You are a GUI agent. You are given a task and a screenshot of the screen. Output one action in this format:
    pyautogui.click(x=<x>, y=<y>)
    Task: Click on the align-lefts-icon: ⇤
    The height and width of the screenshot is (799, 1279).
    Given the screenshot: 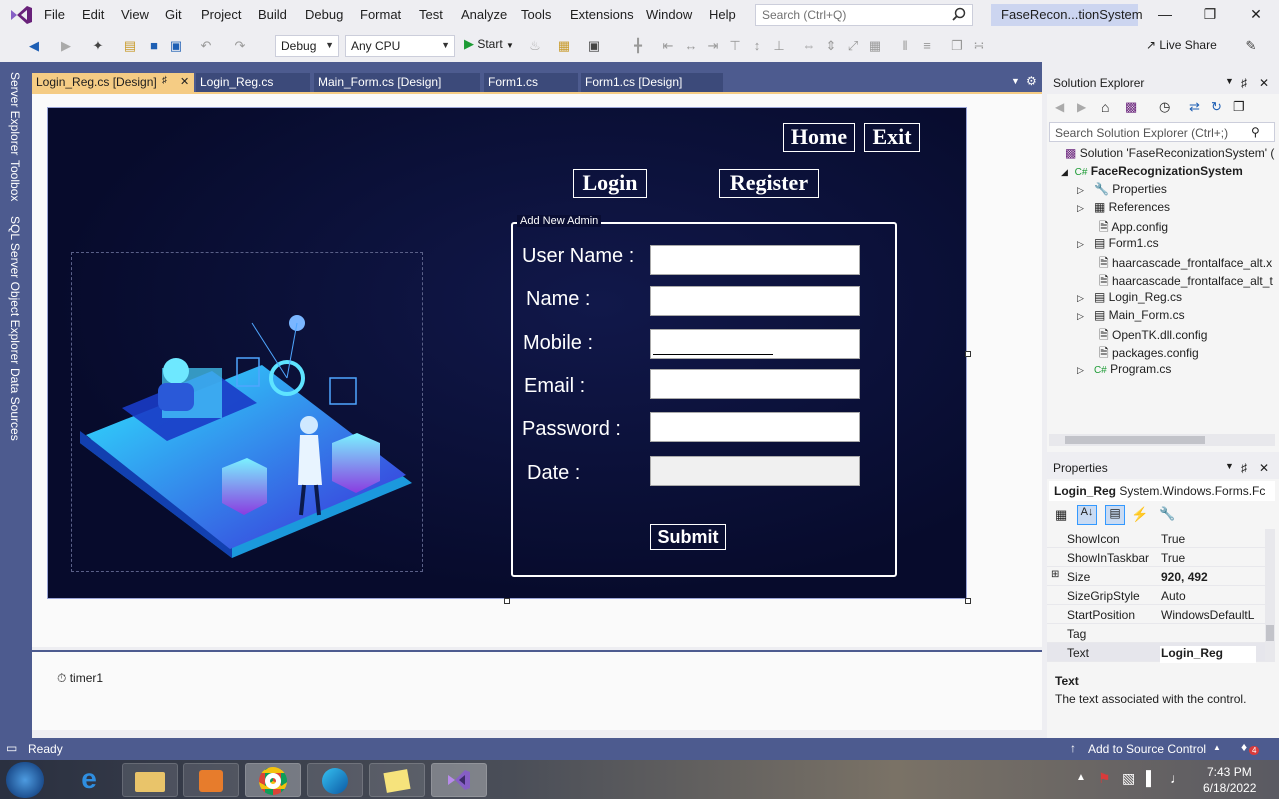 What is the action you would take?
    pyautogui.click(x=668, y=46)
    